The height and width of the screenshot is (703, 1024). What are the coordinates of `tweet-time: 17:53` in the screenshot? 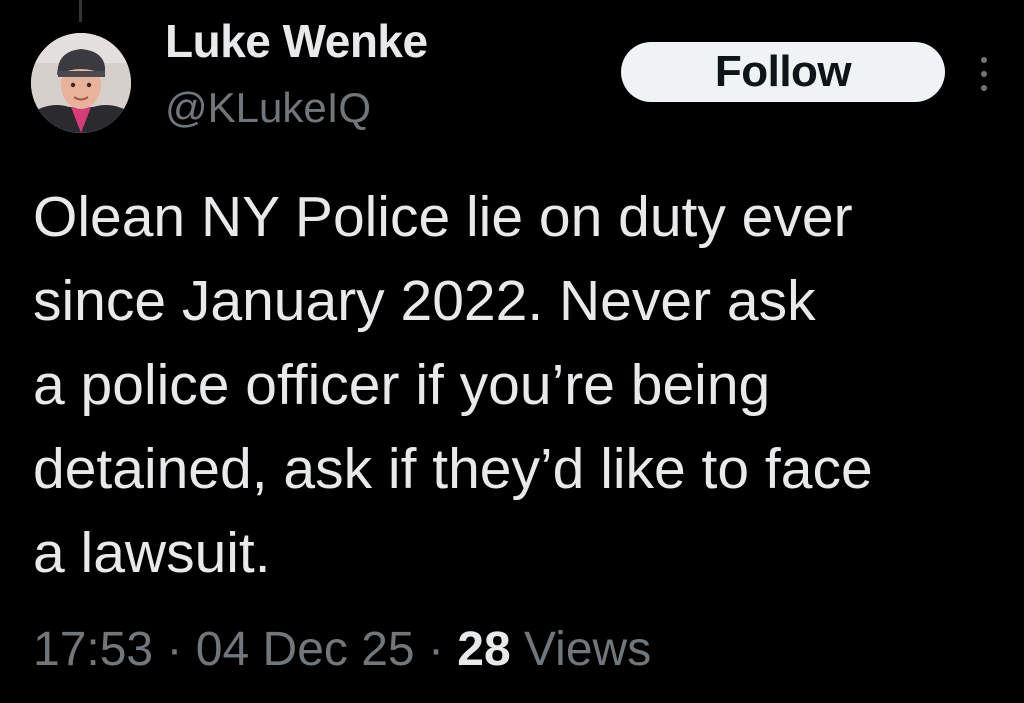 It's located at (93, 649).